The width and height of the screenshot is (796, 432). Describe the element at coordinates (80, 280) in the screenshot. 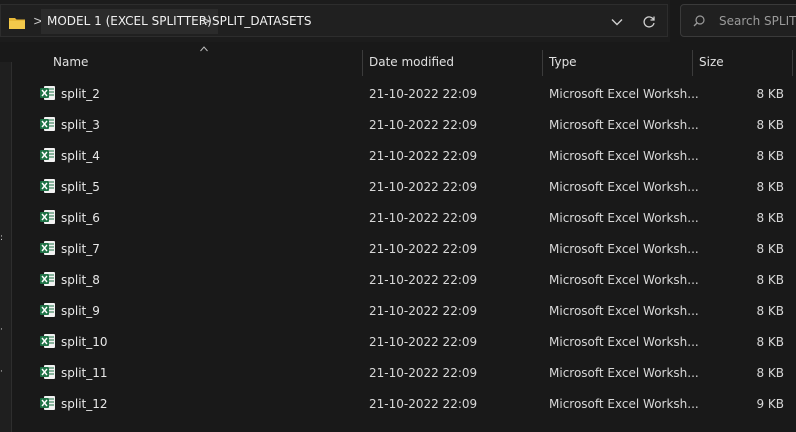

I see `file-name: split_8` at that location.